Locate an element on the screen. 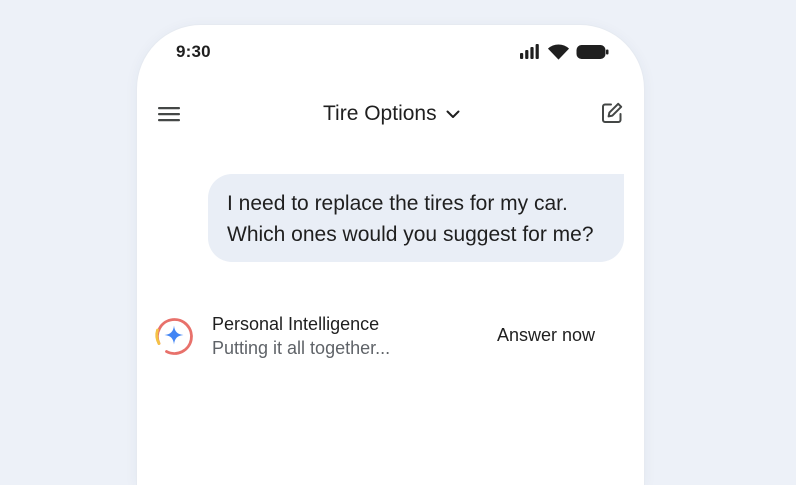  user-message-line: Which ones would you suggest for me? is located at coordinates (410, 234).